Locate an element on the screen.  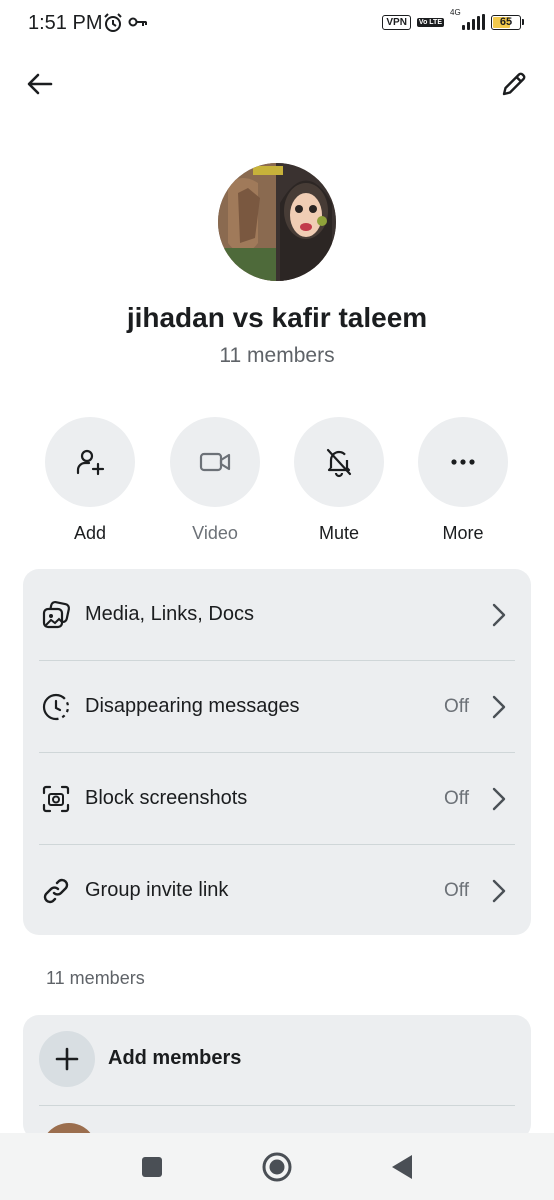
plus-icon is located at coordinates (67, 1059).